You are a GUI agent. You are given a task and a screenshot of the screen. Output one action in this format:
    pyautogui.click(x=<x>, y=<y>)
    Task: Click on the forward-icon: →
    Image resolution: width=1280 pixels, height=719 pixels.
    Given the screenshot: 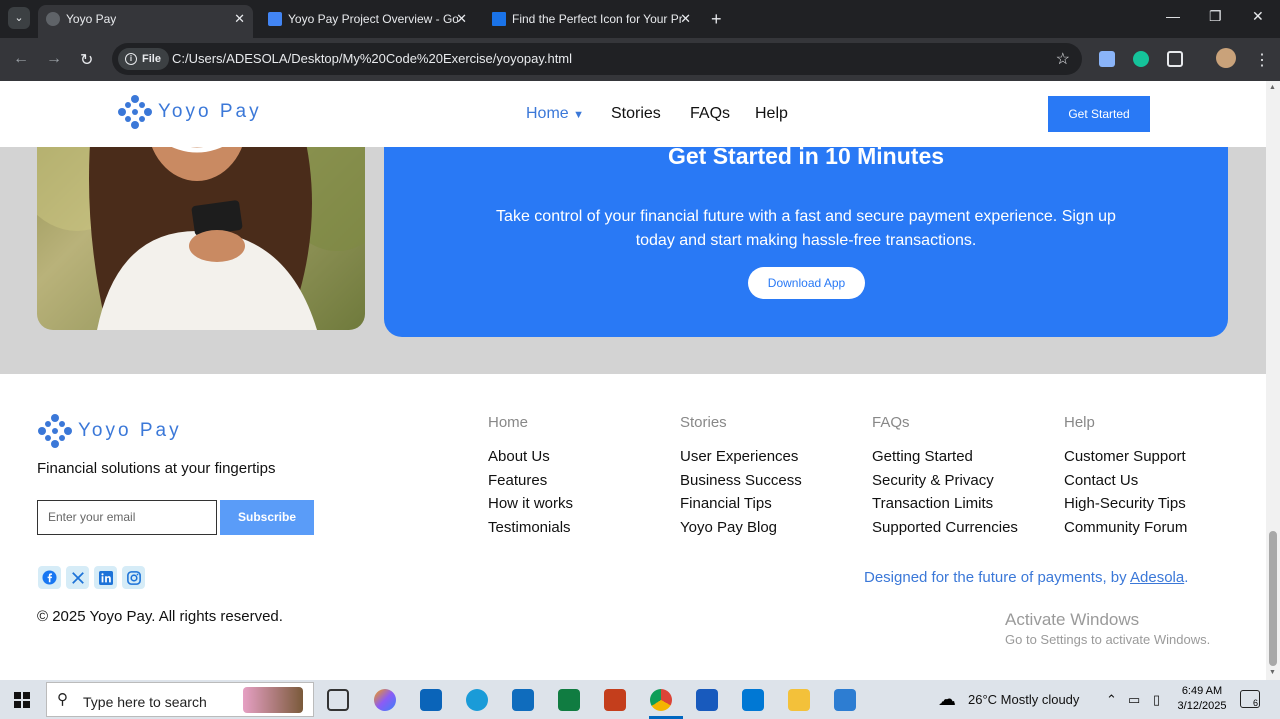 What is the action you would take?
    pyautogui.click(x=54, y=59)
    